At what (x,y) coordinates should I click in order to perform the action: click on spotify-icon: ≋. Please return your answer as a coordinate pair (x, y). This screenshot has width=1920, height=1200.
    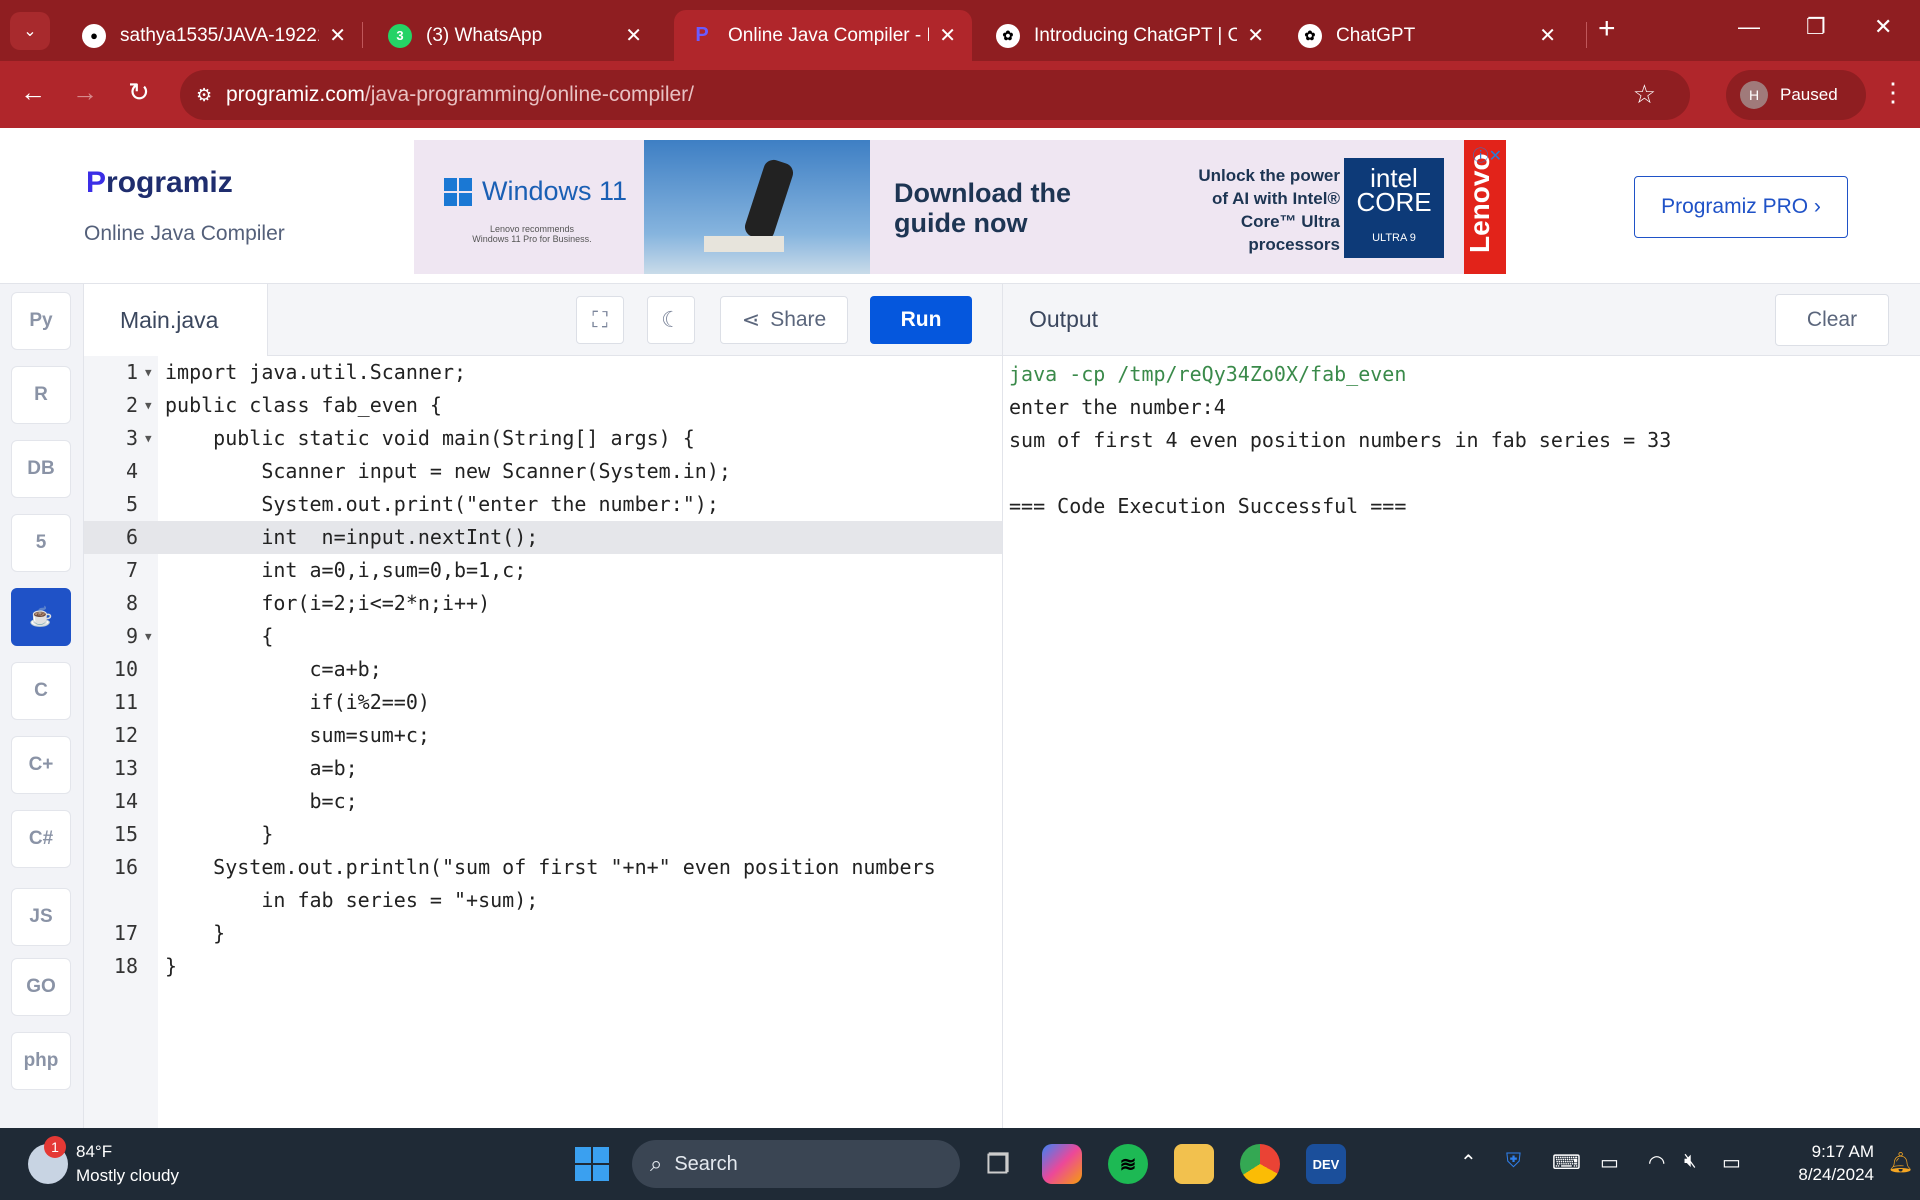
    Looking at the image, I should click on (1128, 1164).